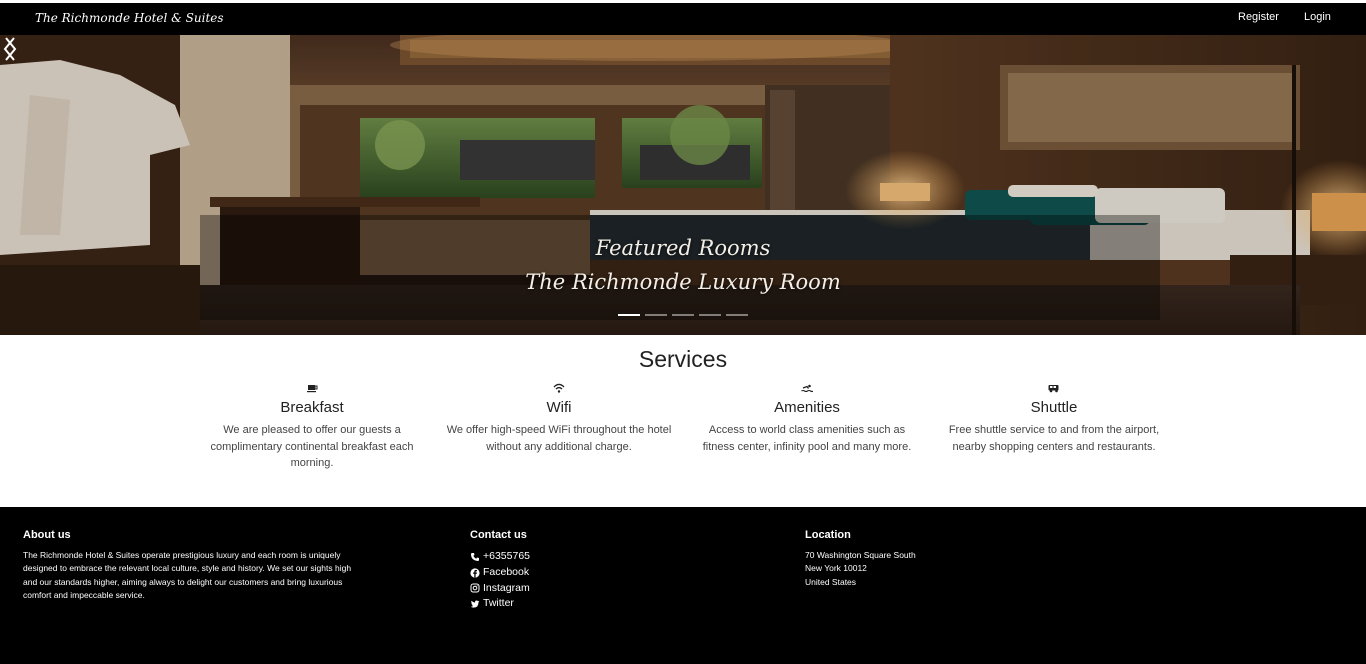  I want to click on twitter-icon, so click(475, 604).